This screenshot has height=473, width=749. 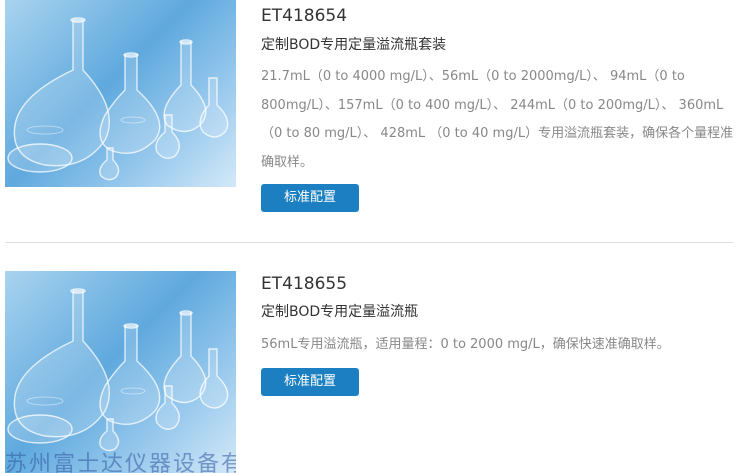 What do you see at coordinates (340, 312) in the screenshot?
I see `product-title: 定制BOD专用定量溢流瓶` at bounding box center [340, 312].